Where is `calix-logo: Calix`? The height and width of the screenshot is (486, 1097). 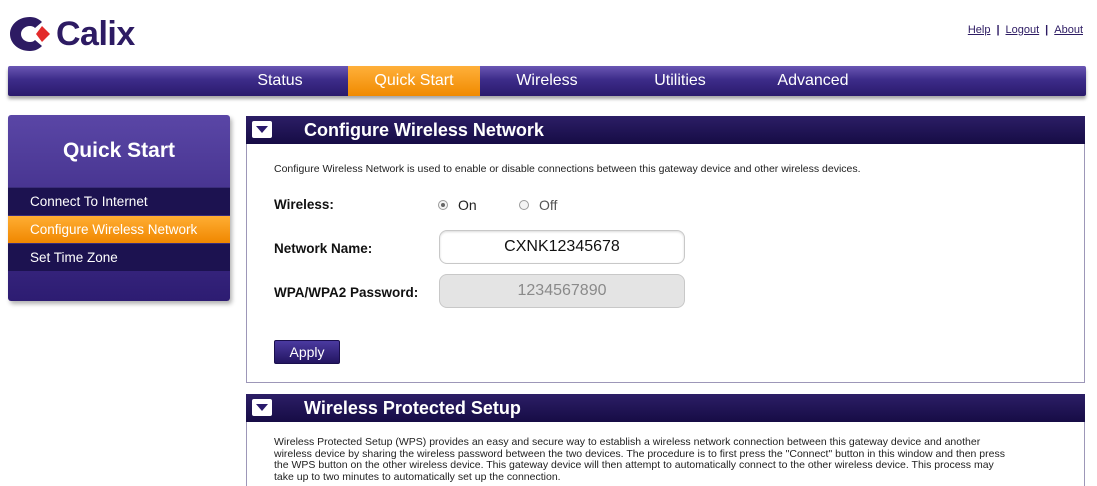
calix-logo: Calix is located at coordinates (71, 34).